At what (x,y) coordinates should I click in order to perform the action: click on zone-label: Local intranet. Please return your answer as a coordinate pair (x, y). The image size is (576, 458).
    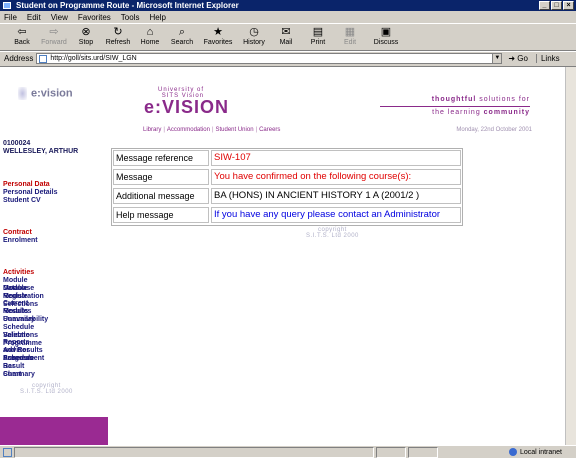
    Looking at the image, I should click on (540, 452).